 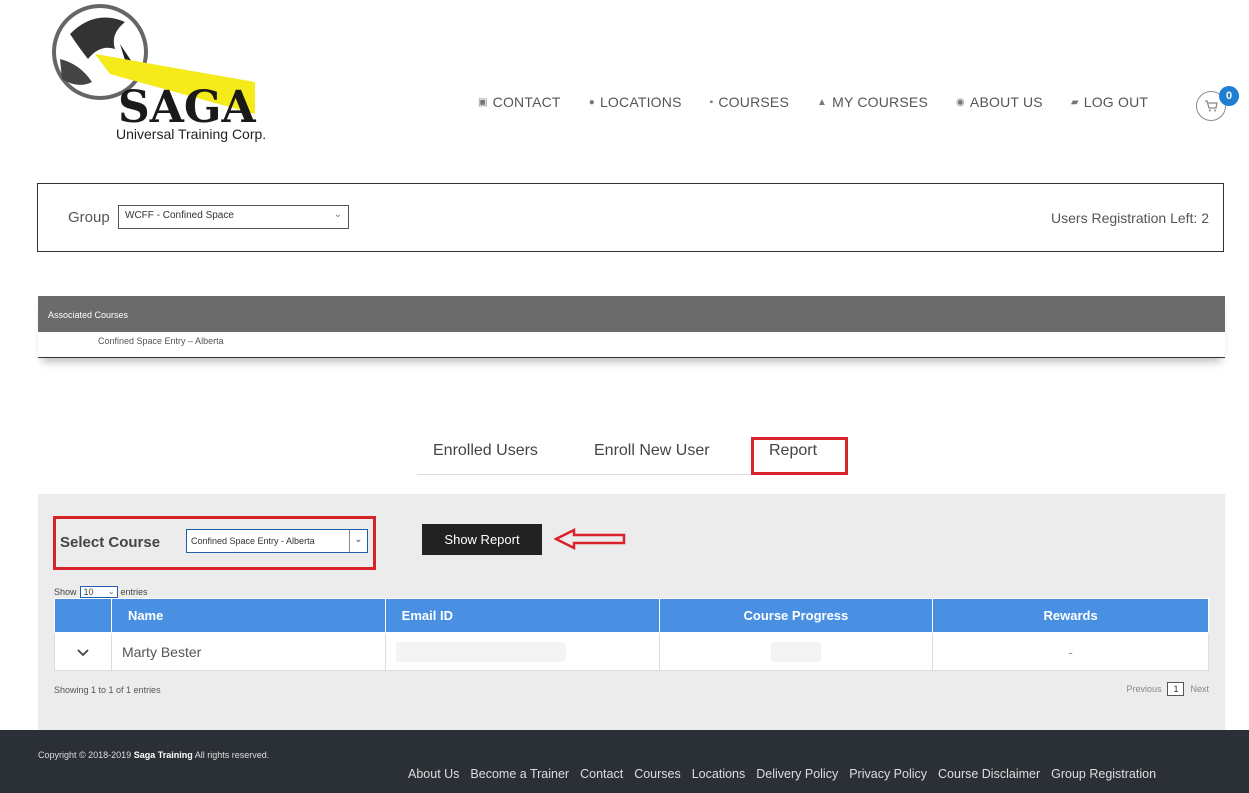 I want to click on chevron-down-icon, so click(x=83, y=652).